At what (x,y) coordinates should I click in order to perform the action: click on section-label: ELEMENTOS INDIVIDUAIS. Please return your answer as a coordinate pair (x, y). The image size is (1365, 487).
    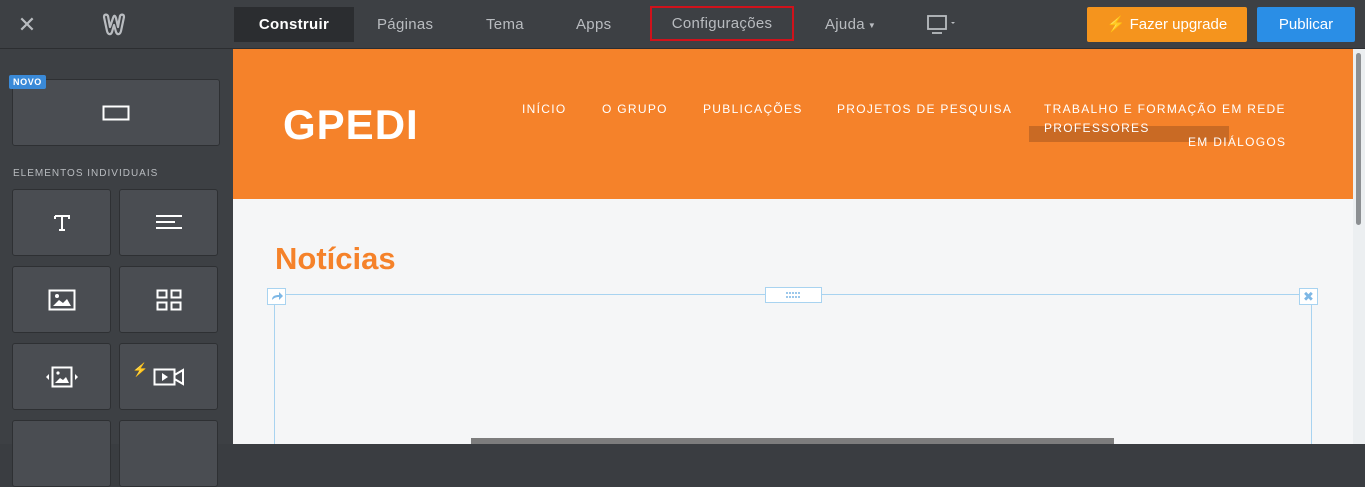
    Looking at the image, I should click on (86, 173).